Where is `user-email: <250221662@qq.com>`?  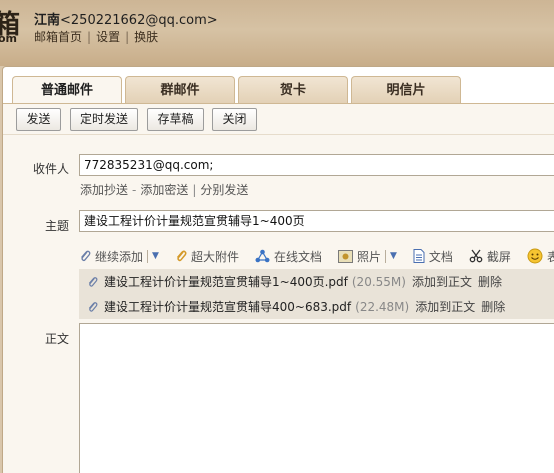
user-email: <250221662@qq.com> is located at coordinates (139, 20).